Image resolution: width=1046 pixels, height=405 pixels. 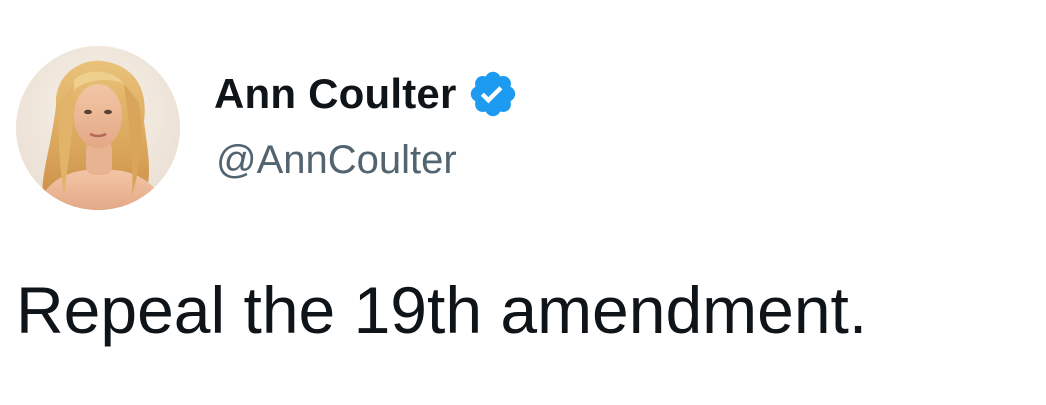 I want to click on author-name-row: Ann Coulter, so click(x=366, y=94).